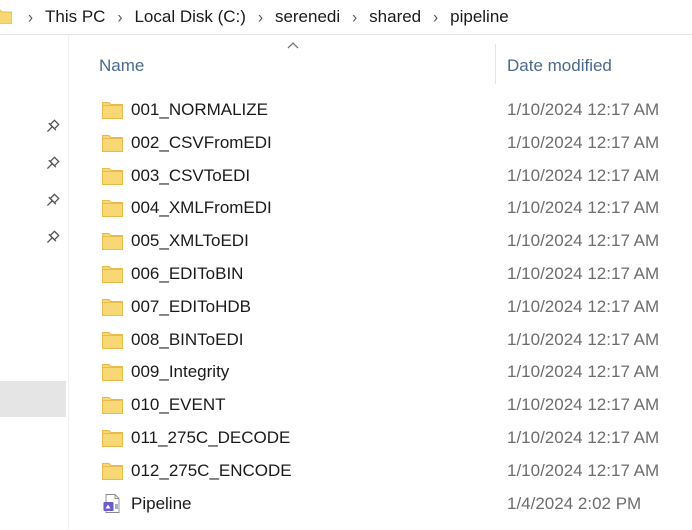 The width and height of the screenshot is (692, 530). What do you see at coordinates (574, 503) in the screenshot?
I see `date-modified: 1/4/2024 2:02 PM` at bounding box center [574, 503].